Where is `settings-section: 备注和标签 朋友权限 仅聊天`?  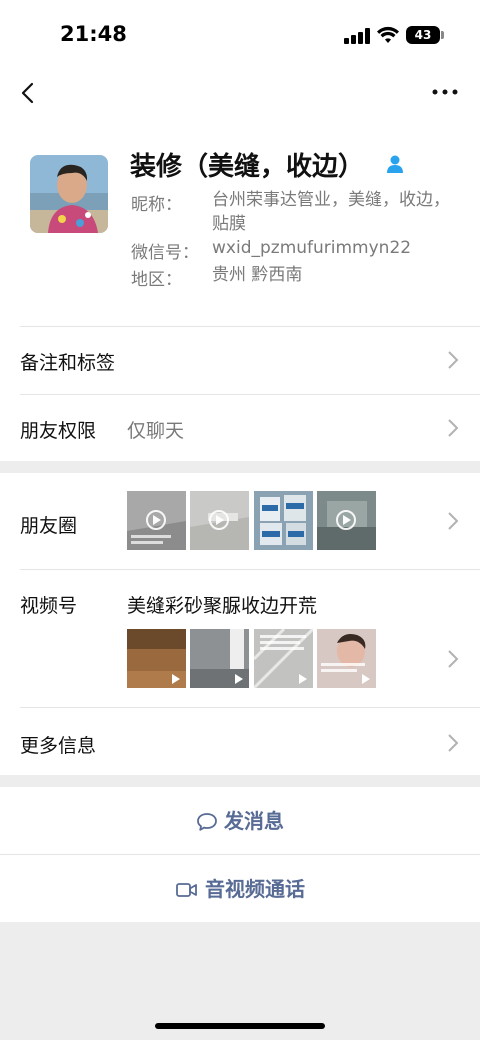 settings-section: 备注和标签 朋友权限 仅聊天 is located at coordinates (240, 393).